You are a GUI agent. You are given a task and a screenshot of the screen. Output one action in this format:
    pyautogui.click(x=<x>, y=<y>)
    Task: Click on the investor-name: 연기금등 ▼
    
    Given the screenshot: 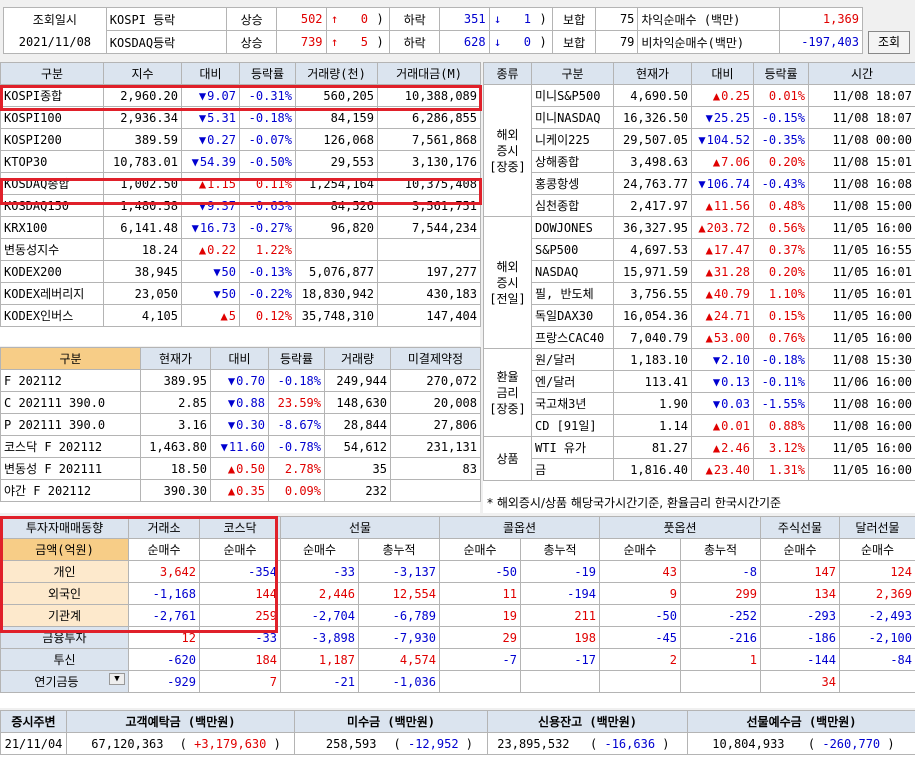 What is the action you would take?
    pyautogui.click(x=64, y=681)
    